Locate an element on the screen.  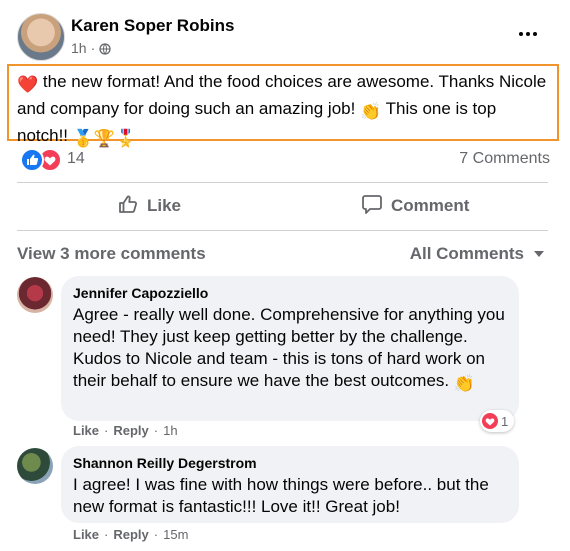
filter-label: All Comments is located at coordinates (466, 253).